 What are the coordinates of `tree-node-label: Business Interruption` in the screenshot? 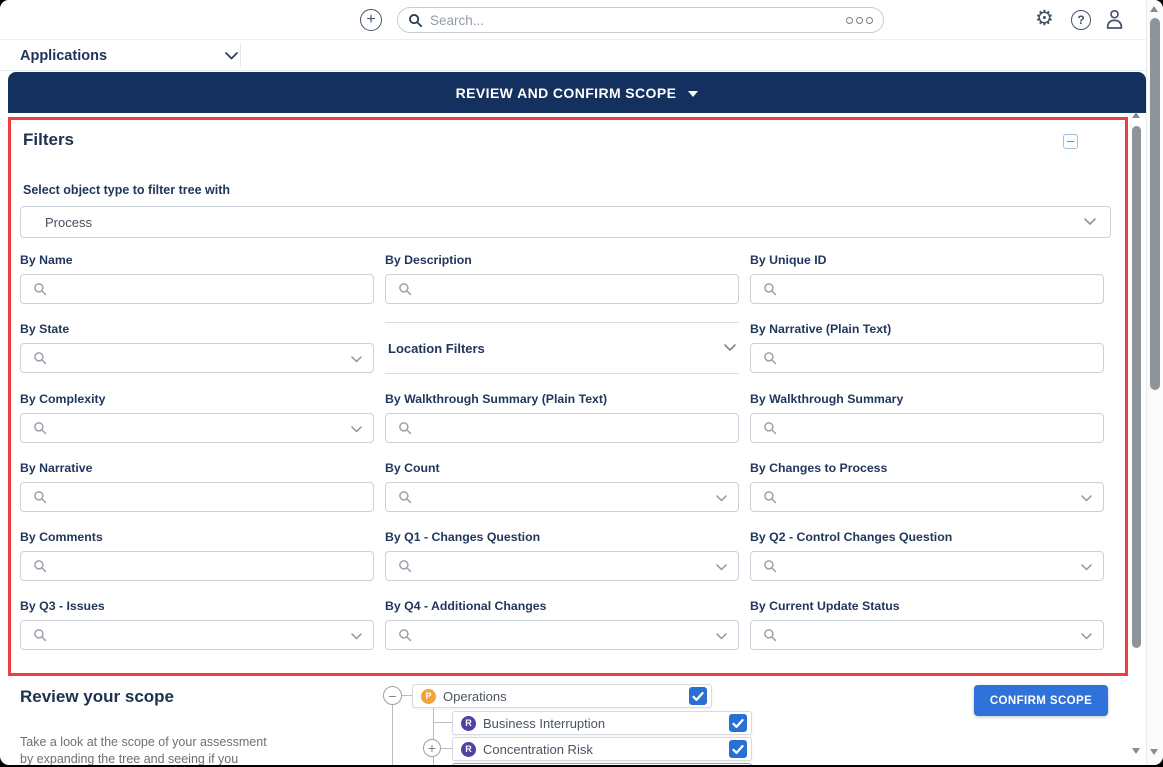 It's located at (544, 723).